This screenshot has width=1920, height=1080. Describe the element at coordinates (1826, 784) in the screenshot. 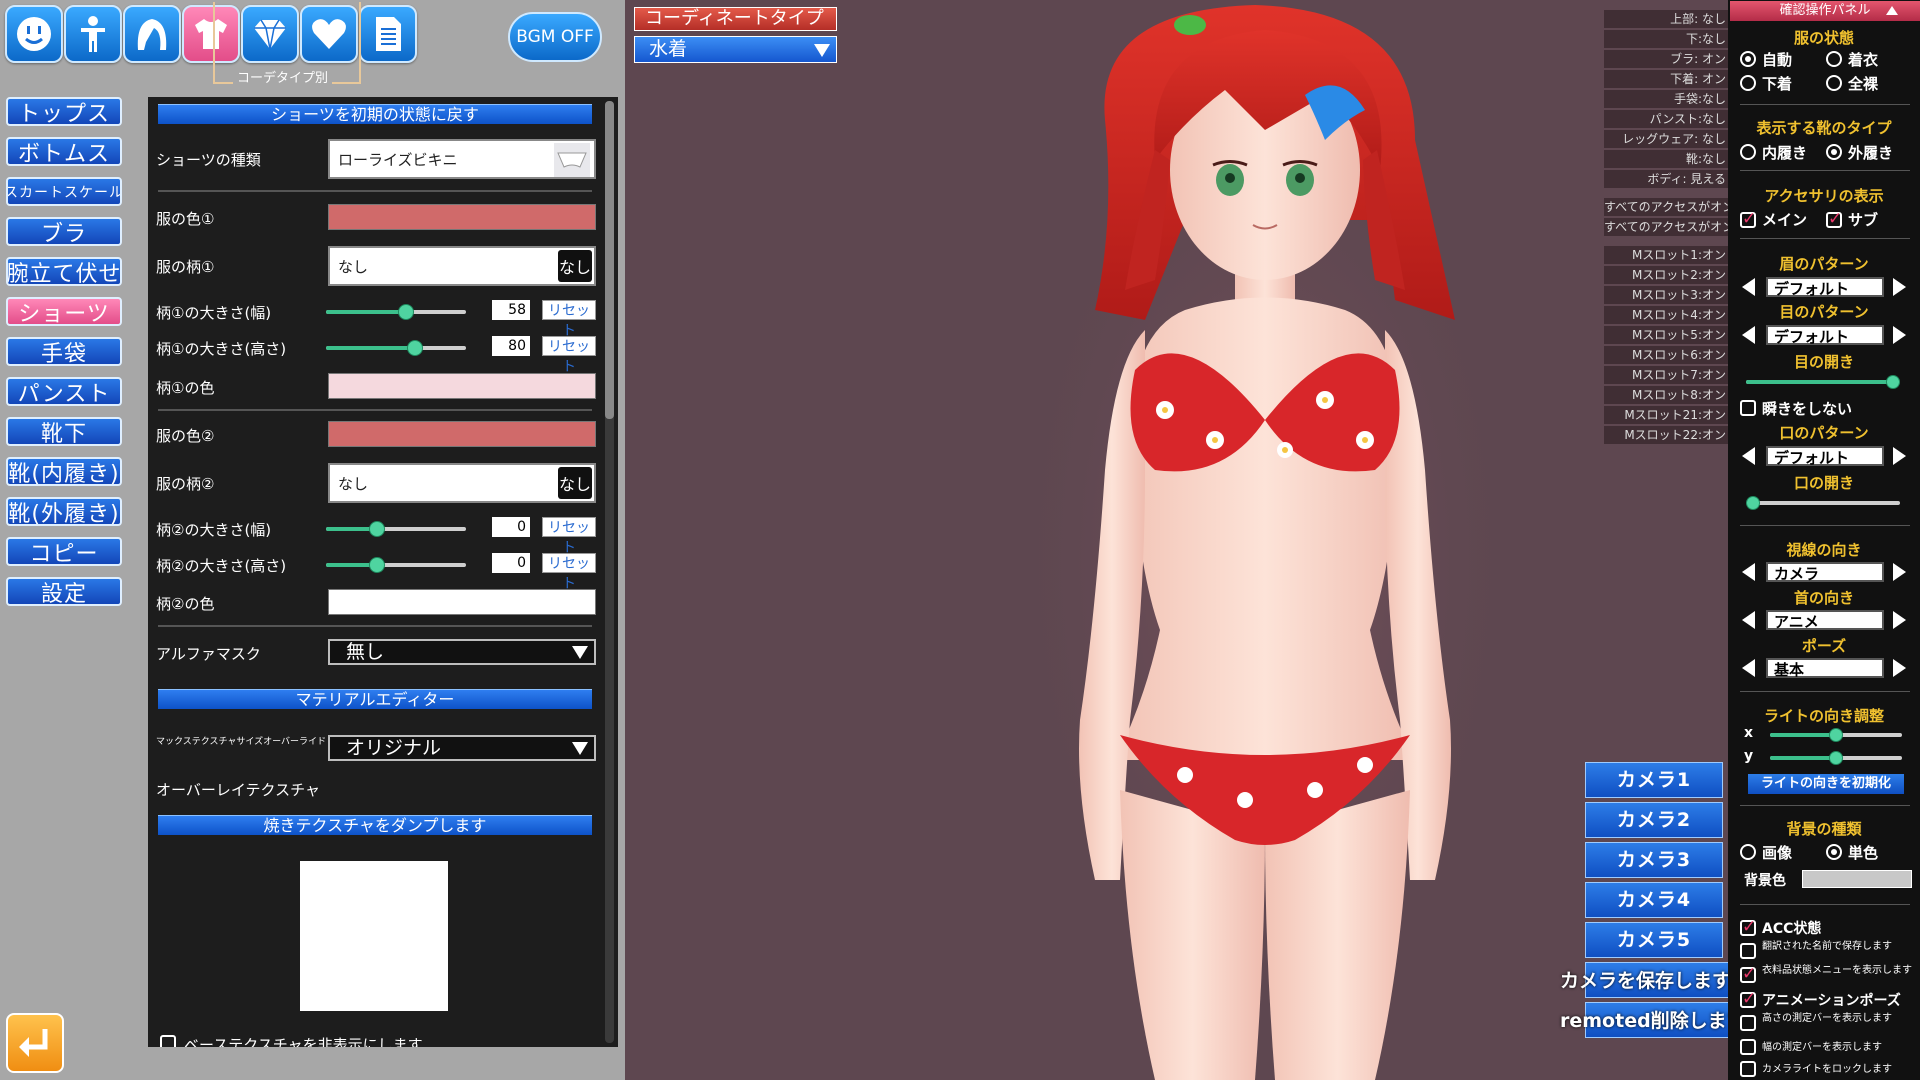

I see `light-reset-button: ライトの向きを初期化` at that location.